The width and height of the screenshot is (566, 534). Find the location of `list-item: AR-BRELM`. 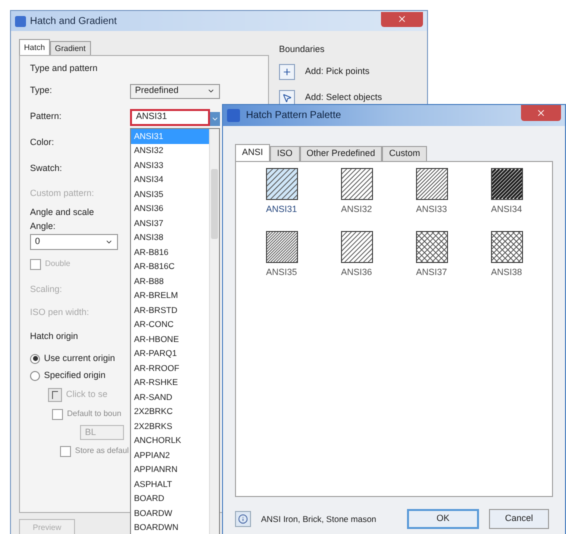

list-item: AR-BRELM is located at coordinates (170, 295).